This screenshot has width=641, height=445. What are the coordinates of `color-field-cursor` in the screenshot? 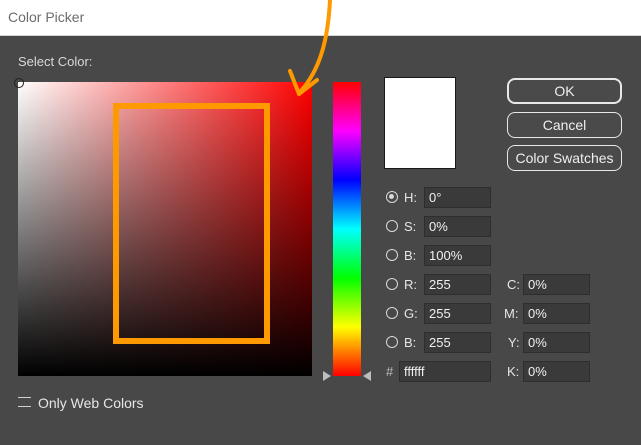 It's located at (19, 83).